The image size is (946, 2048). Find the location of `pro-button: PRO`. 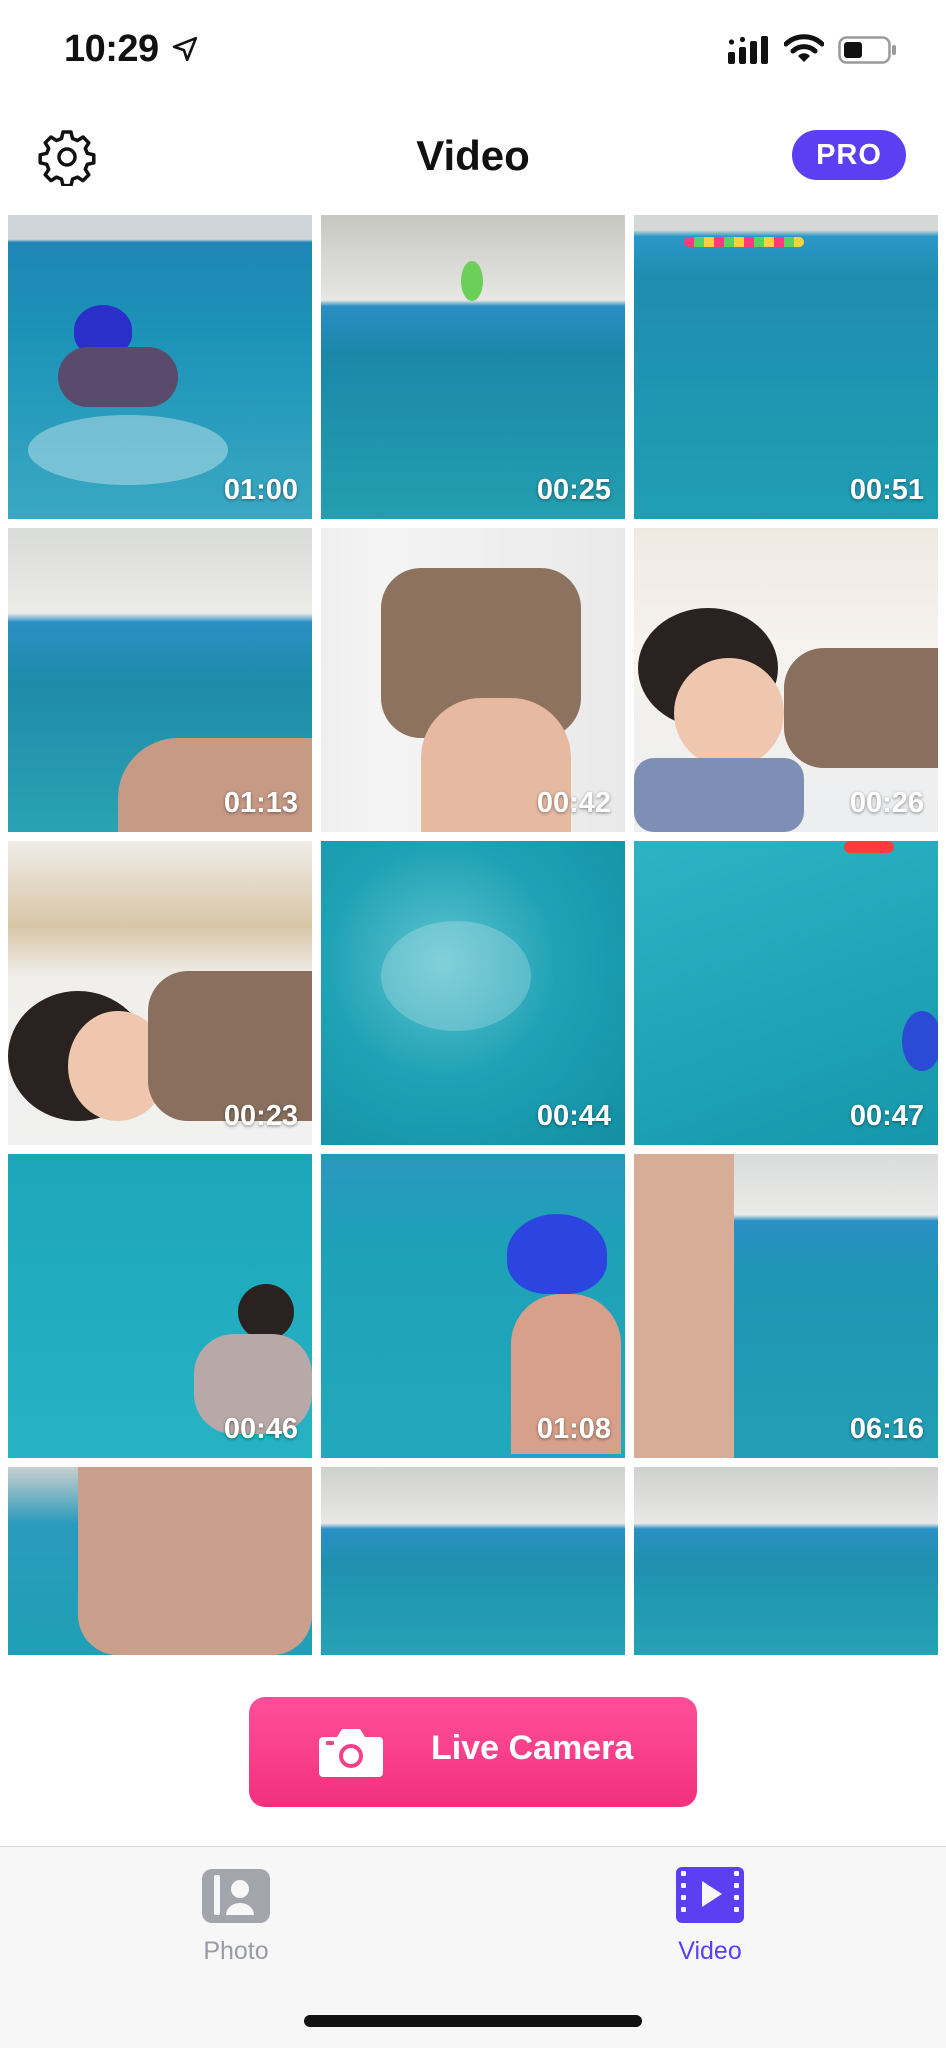

pro-button: PRO is located at coordinates (849, 155).